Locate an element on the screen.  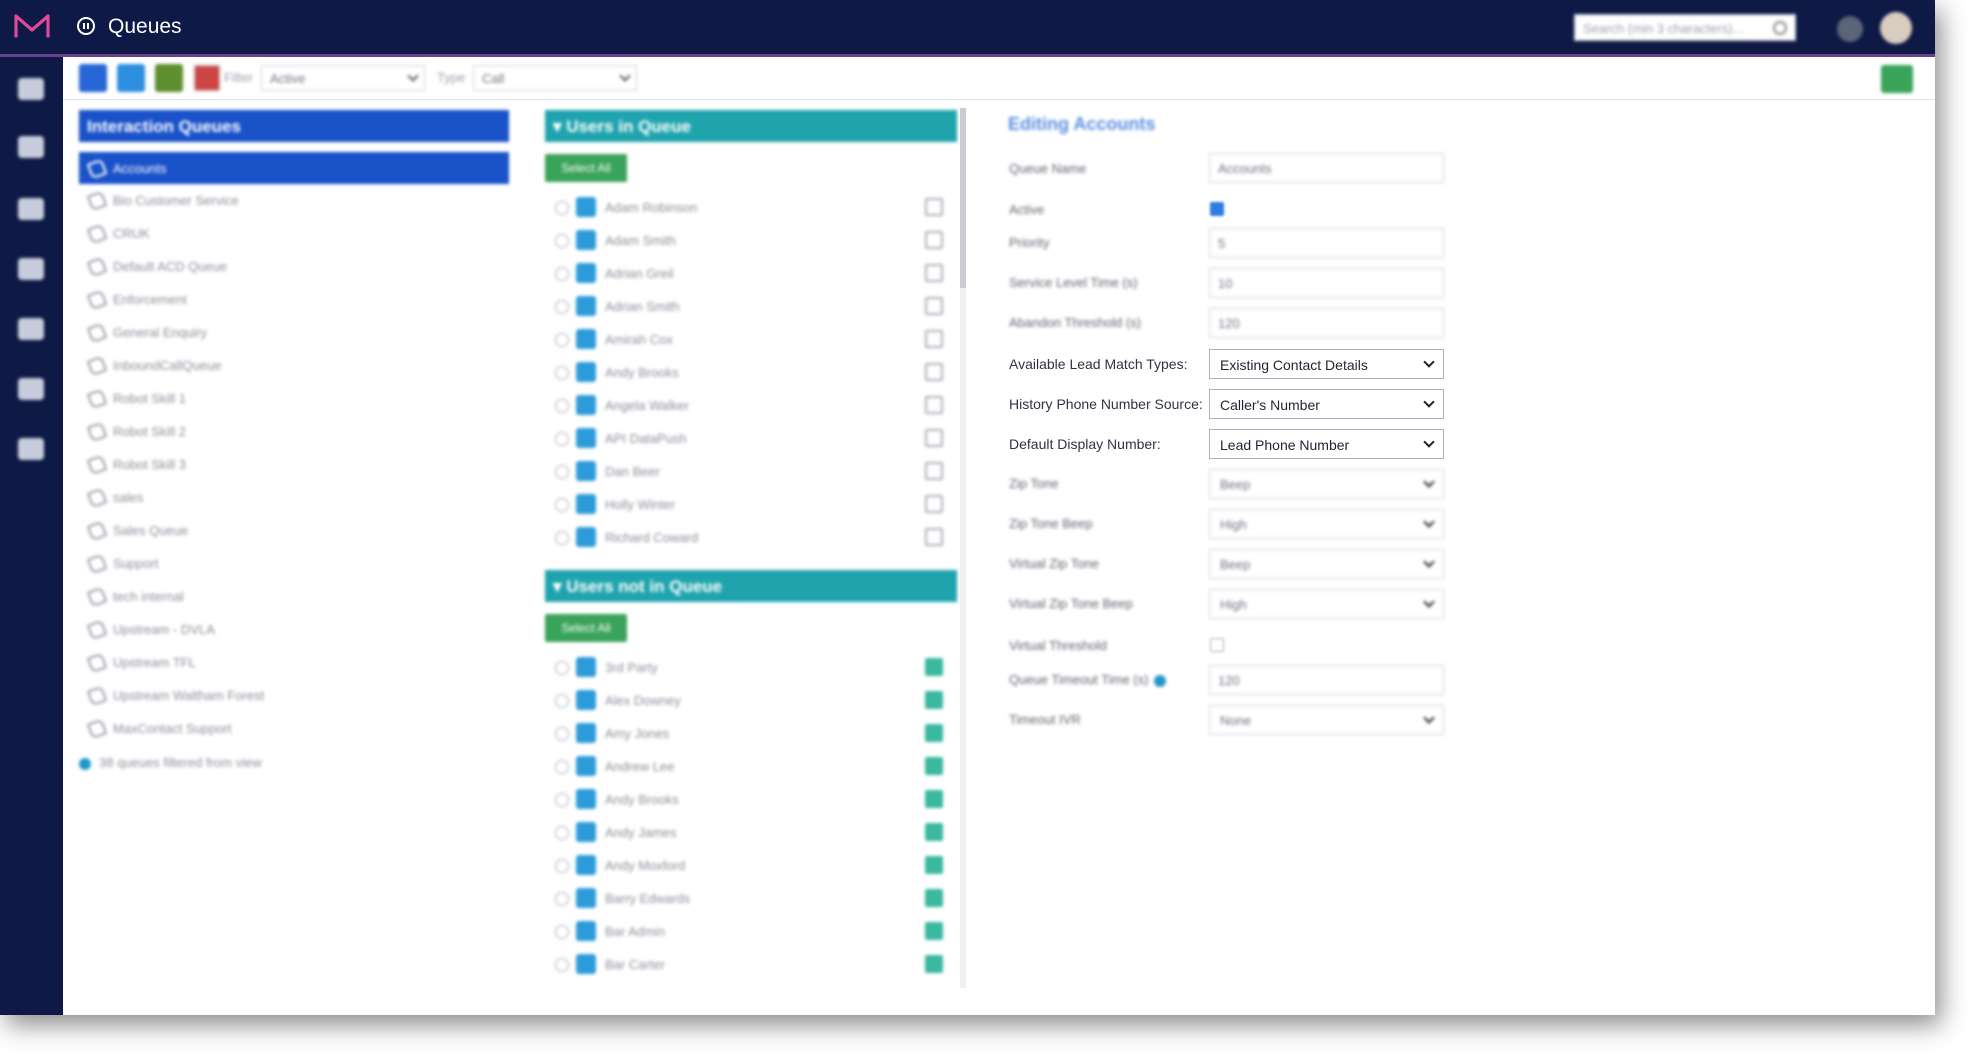
avatar is located at coordinates (1896, 28).